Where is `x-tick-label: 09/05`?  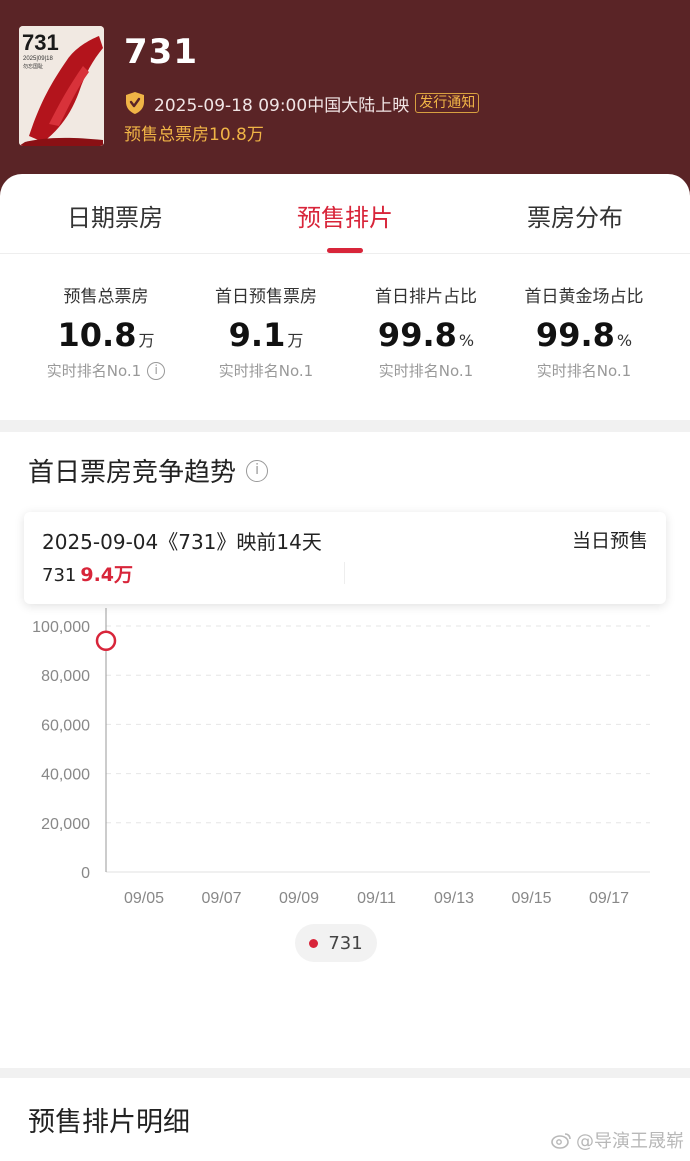
x-tick-label: 09/05 is located at coordinates (144, 898).